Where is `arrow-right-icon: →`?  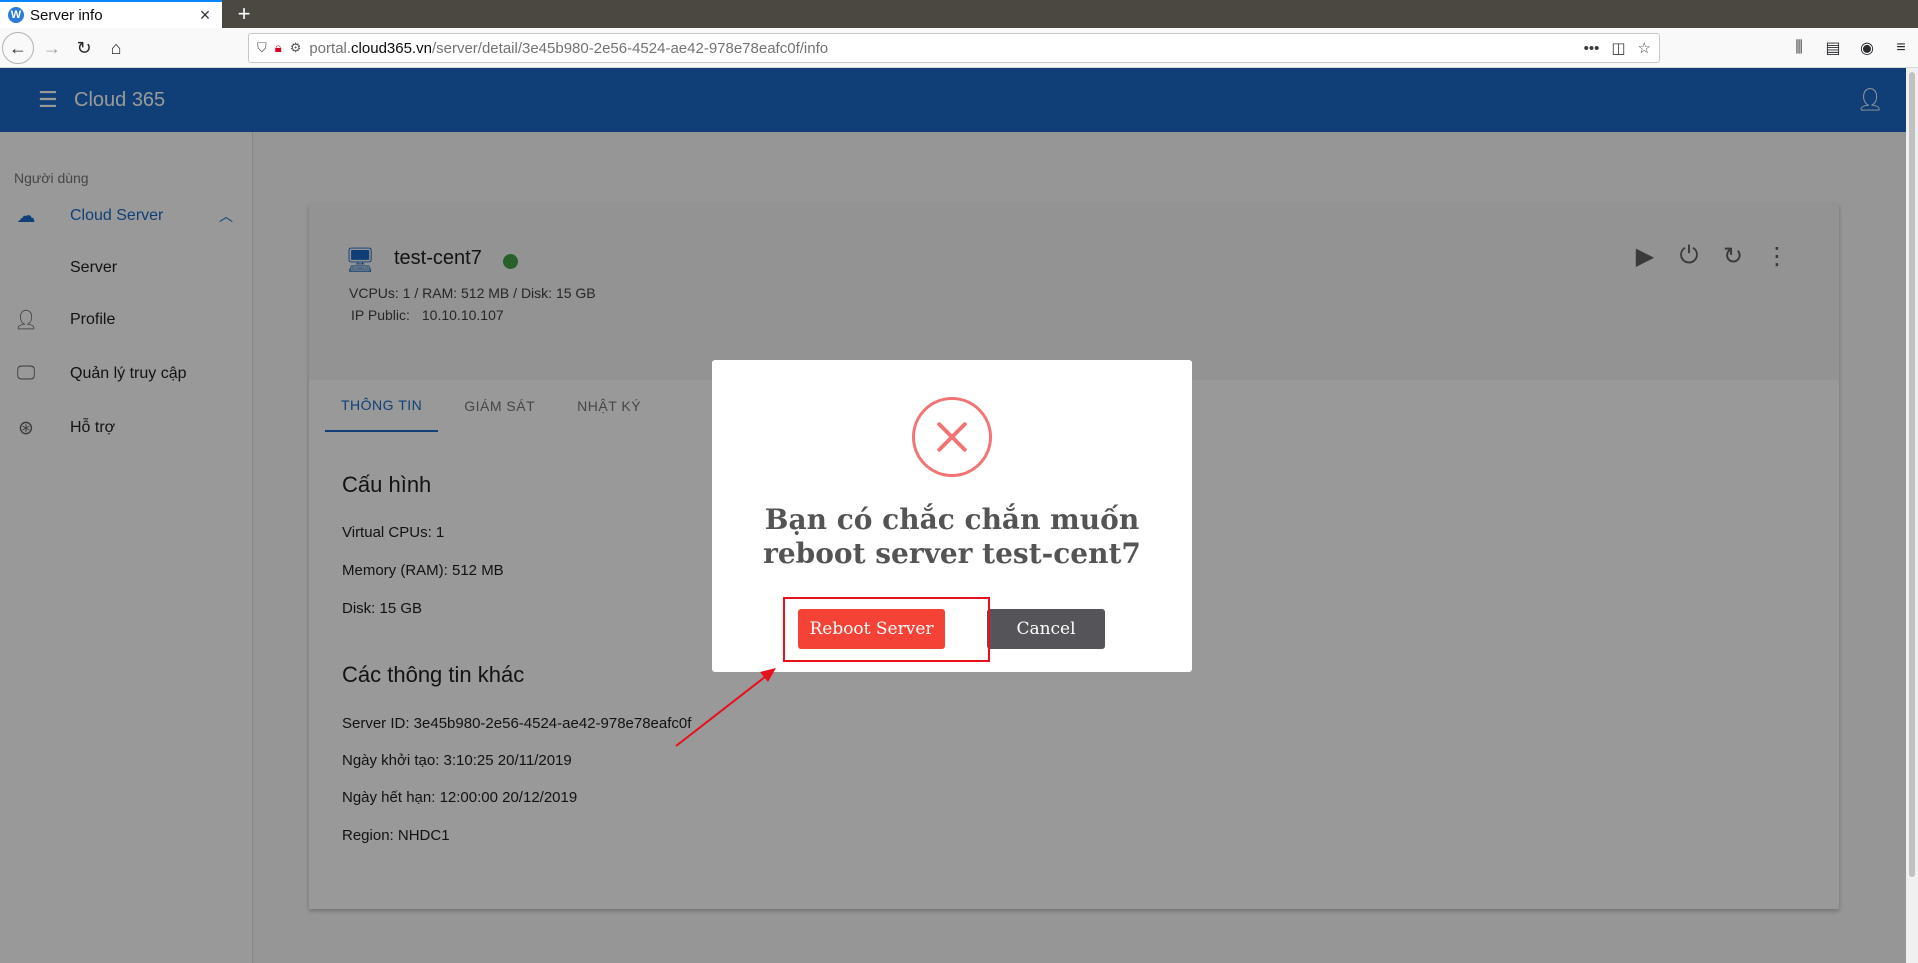
arrow-right-icon: → is located at coordinates (52, 47).